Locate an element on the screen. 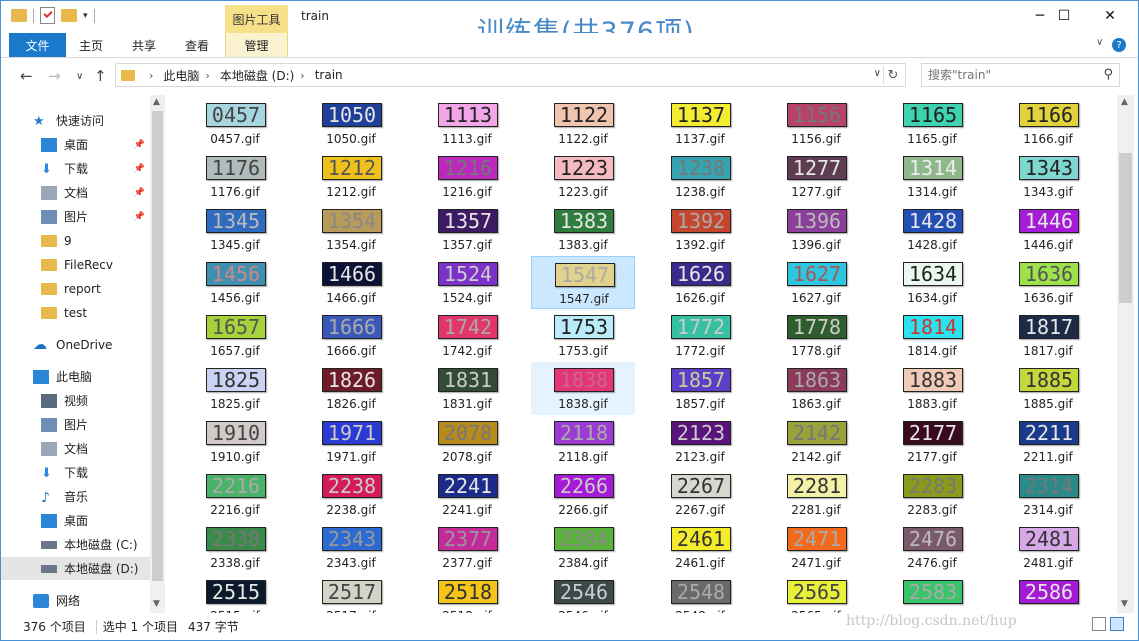 Image resolution: width=1139 pixels, height=641 pixels. tab-home: 主页 is located at coordinates (91, 45).